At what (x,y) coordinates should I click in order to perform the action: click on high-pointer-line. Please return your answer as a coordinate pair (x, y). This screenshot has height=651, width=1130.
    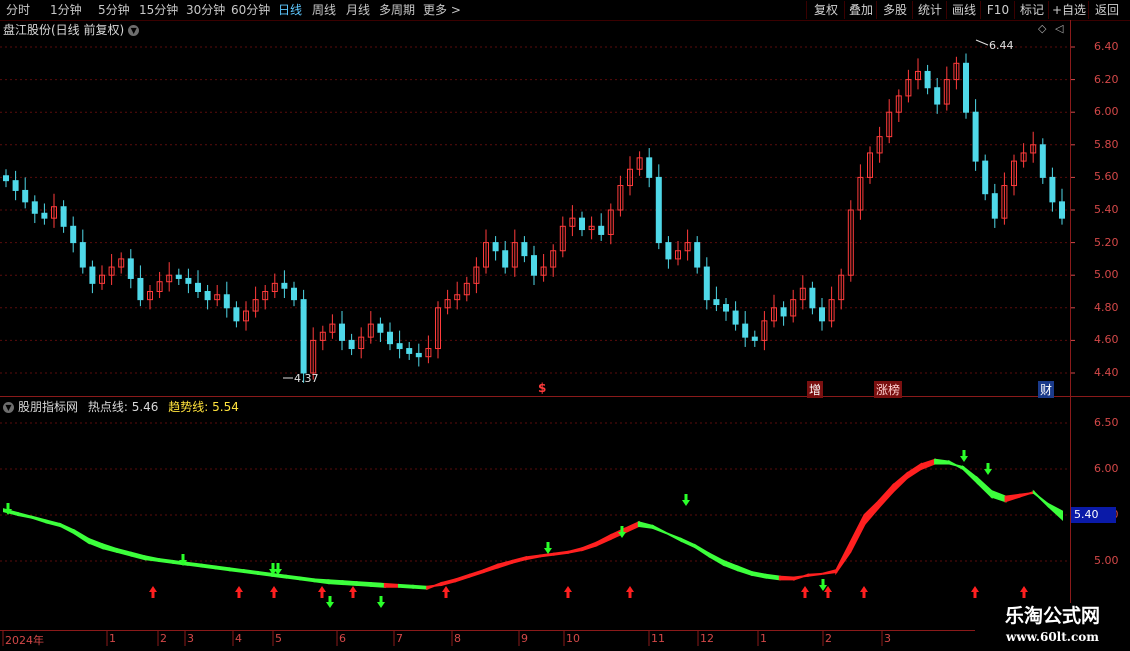
    Looking at the image, I should click on (982, 42).